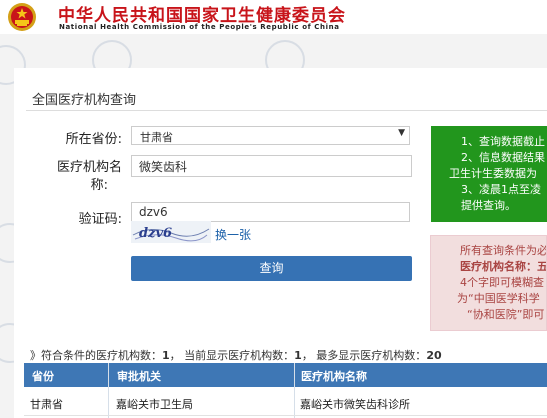 The height and width of the screenshot is (418, 547). What do you see at coordinates (154, 404) in the screenshot?
I see `table-cell: 嘉峪关市卫生局` at bounding box center [154, 404].